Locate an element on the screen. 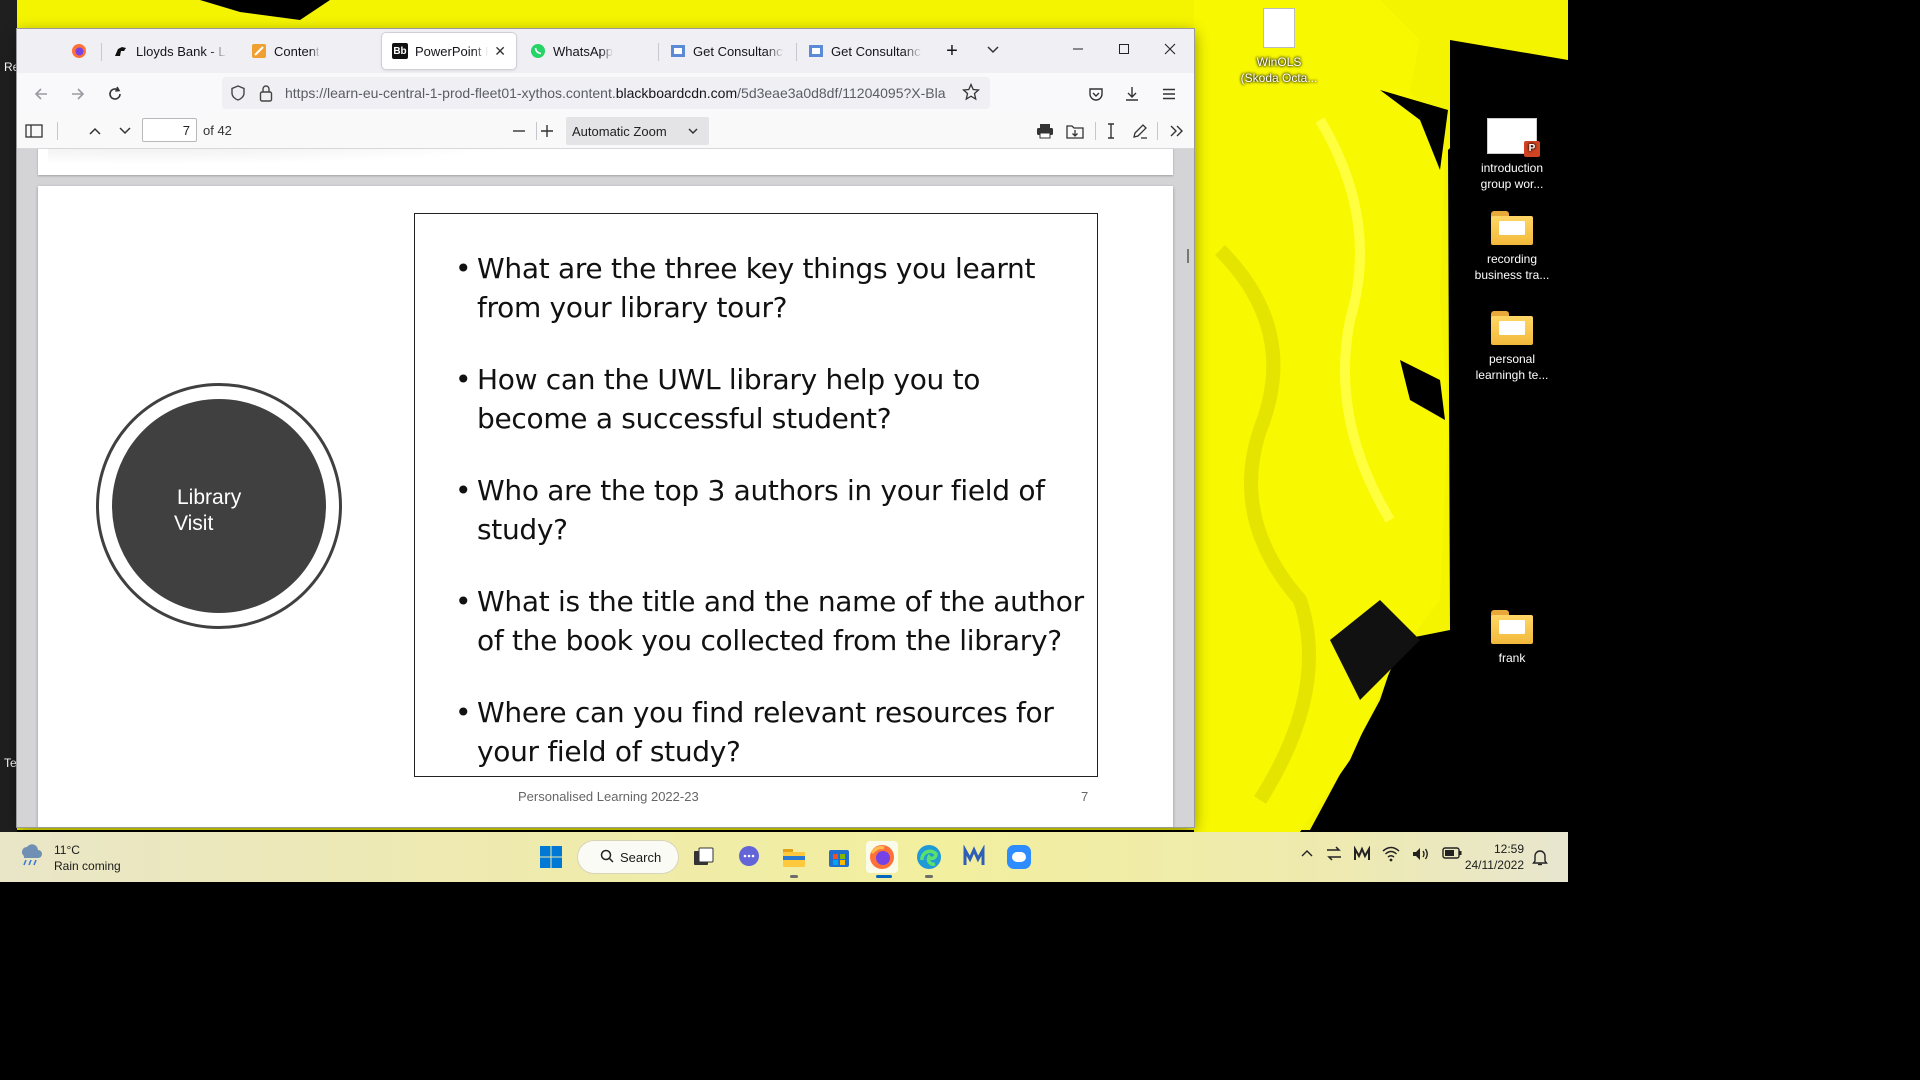 This screenshot has height=1080, width=1920. edge-icon is located at coordinates (929, 857).